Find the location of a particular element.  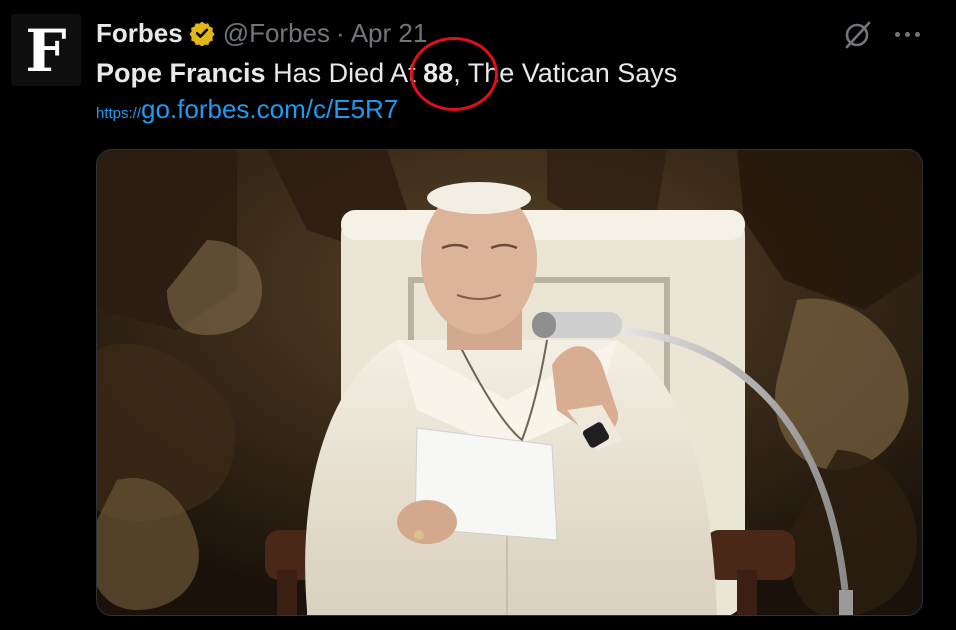

forbes-logo: F is located at coordinates (46, 51).